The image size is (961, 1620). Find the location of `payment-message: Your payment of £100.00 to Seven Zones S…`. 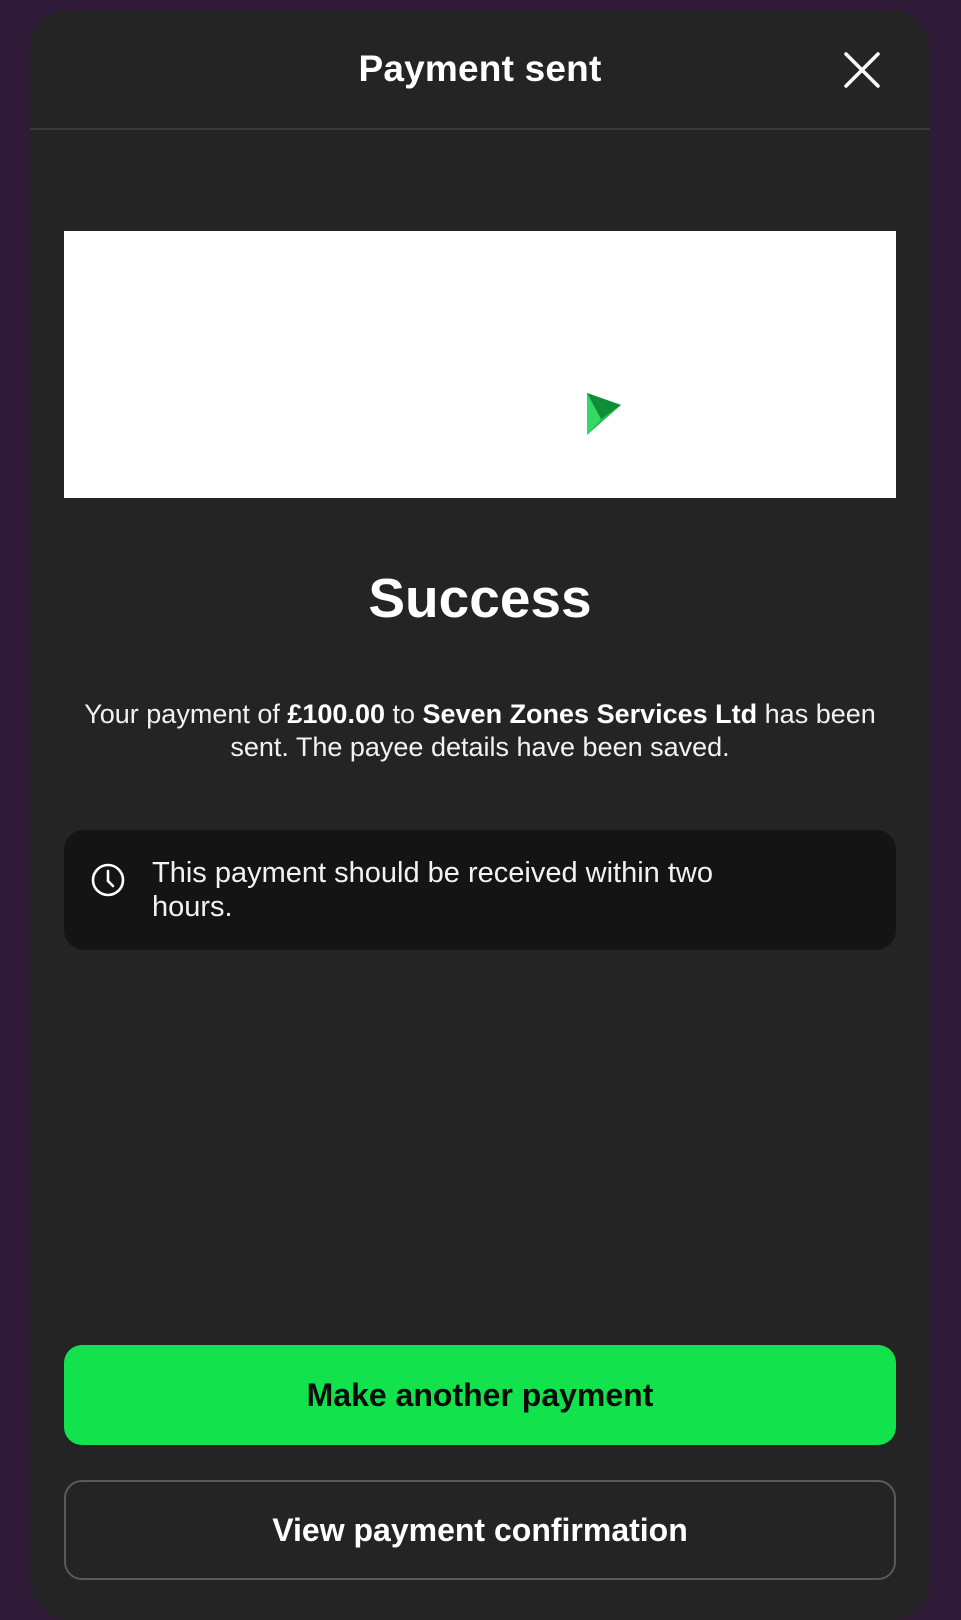

payment-message: Your payment of £100.00 to Seven Zones S… is located at coordinates (480, 731).